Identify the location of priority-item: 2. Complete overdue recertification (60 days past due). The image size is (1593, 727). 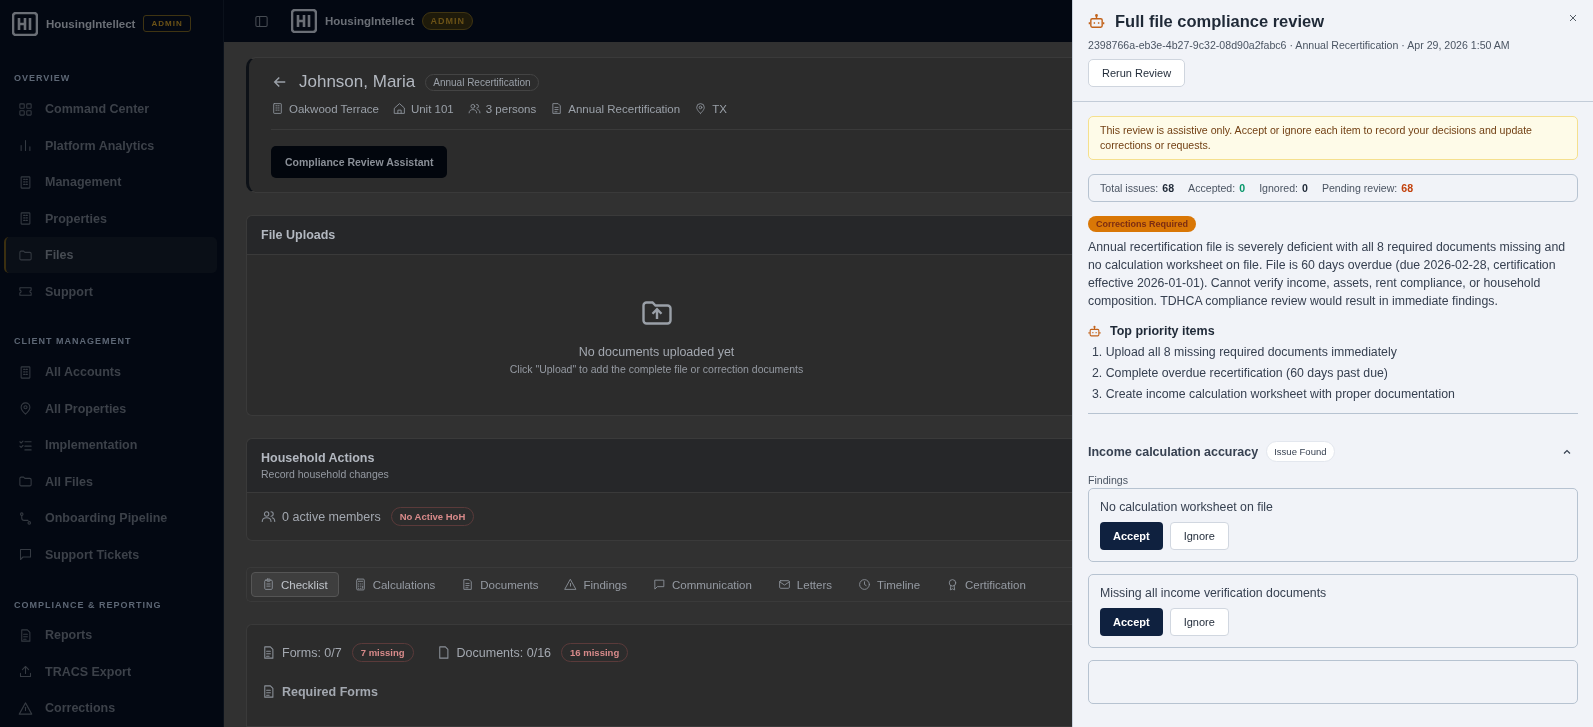
(1240, 373).